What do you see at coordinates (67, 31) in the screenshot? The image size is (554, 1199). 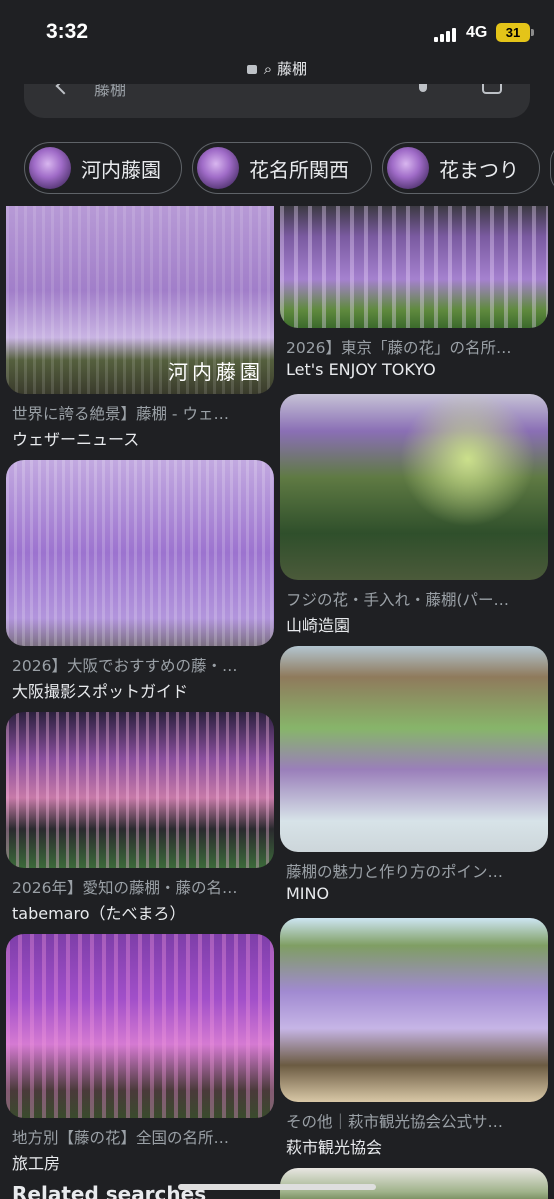 I see `status-time: 3:32` at bounding box center [67, 31].